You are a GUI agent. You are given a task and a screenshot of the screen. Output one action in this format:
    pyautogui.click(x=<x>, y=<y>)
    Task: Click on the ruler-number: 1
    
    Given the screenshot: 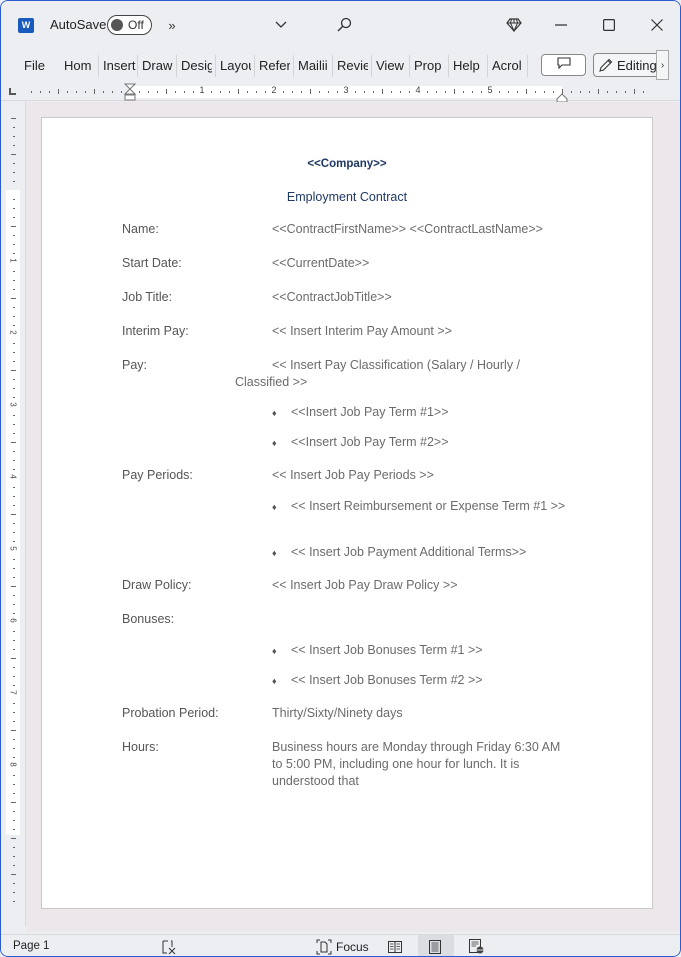 What is the action you would take?
    pyautogui.click(x=13, y=260)
    